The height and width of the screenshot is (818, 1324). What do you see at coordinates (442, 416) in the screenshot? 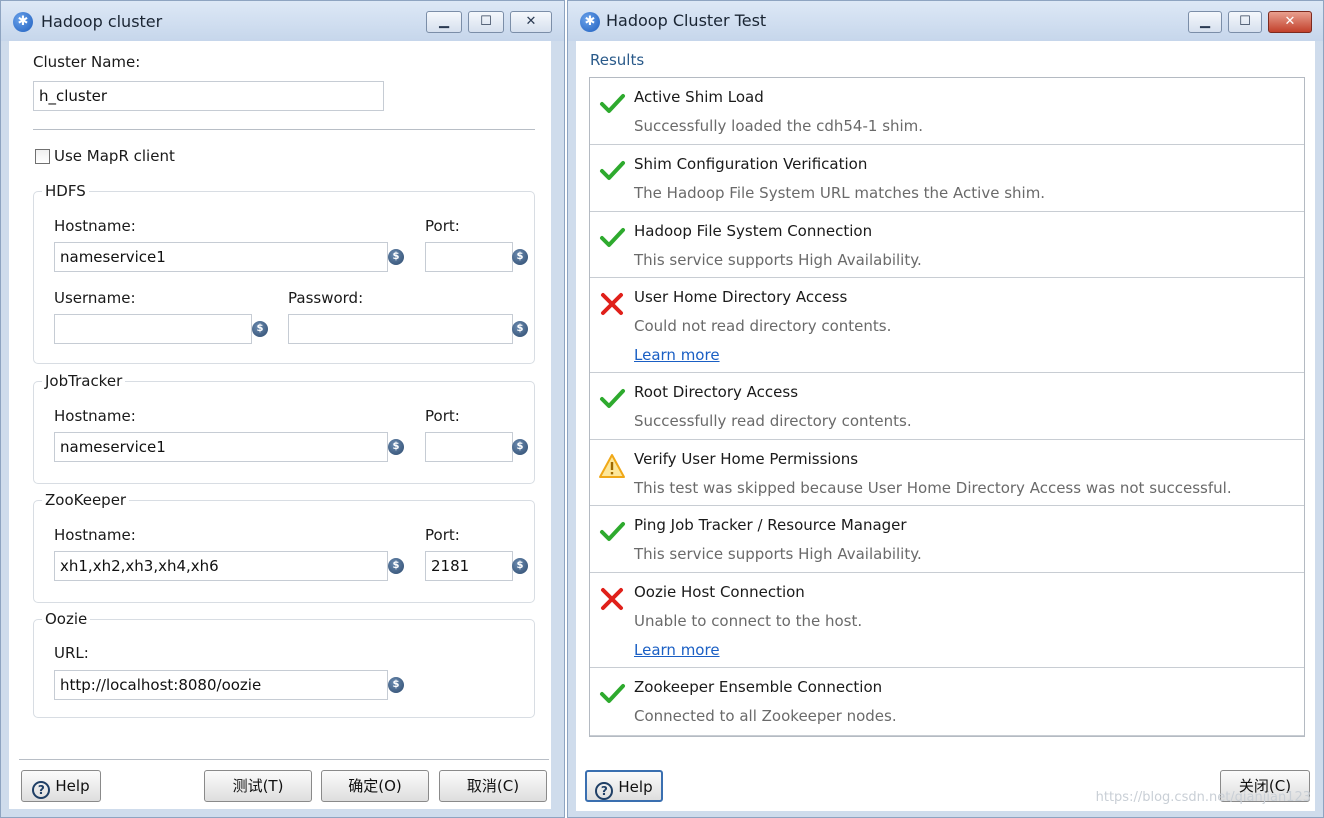
I see `jobtracker-port-label: Port:` at bounding box center [442, 416].